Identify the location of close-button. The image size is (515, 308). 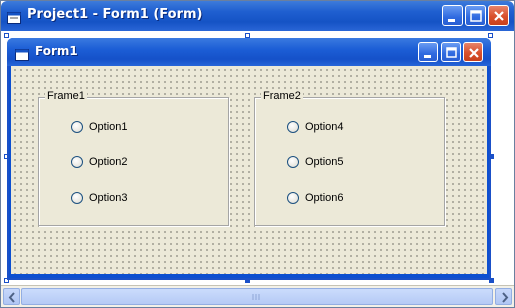
(498, 15).